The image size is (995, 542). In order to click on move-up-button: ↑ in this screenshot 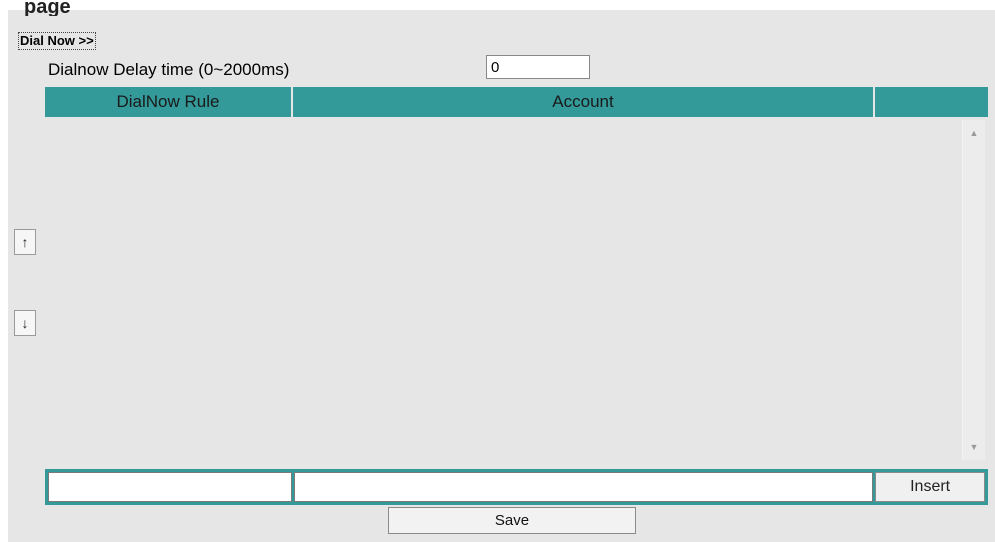, I will do `click(25, 242)`.